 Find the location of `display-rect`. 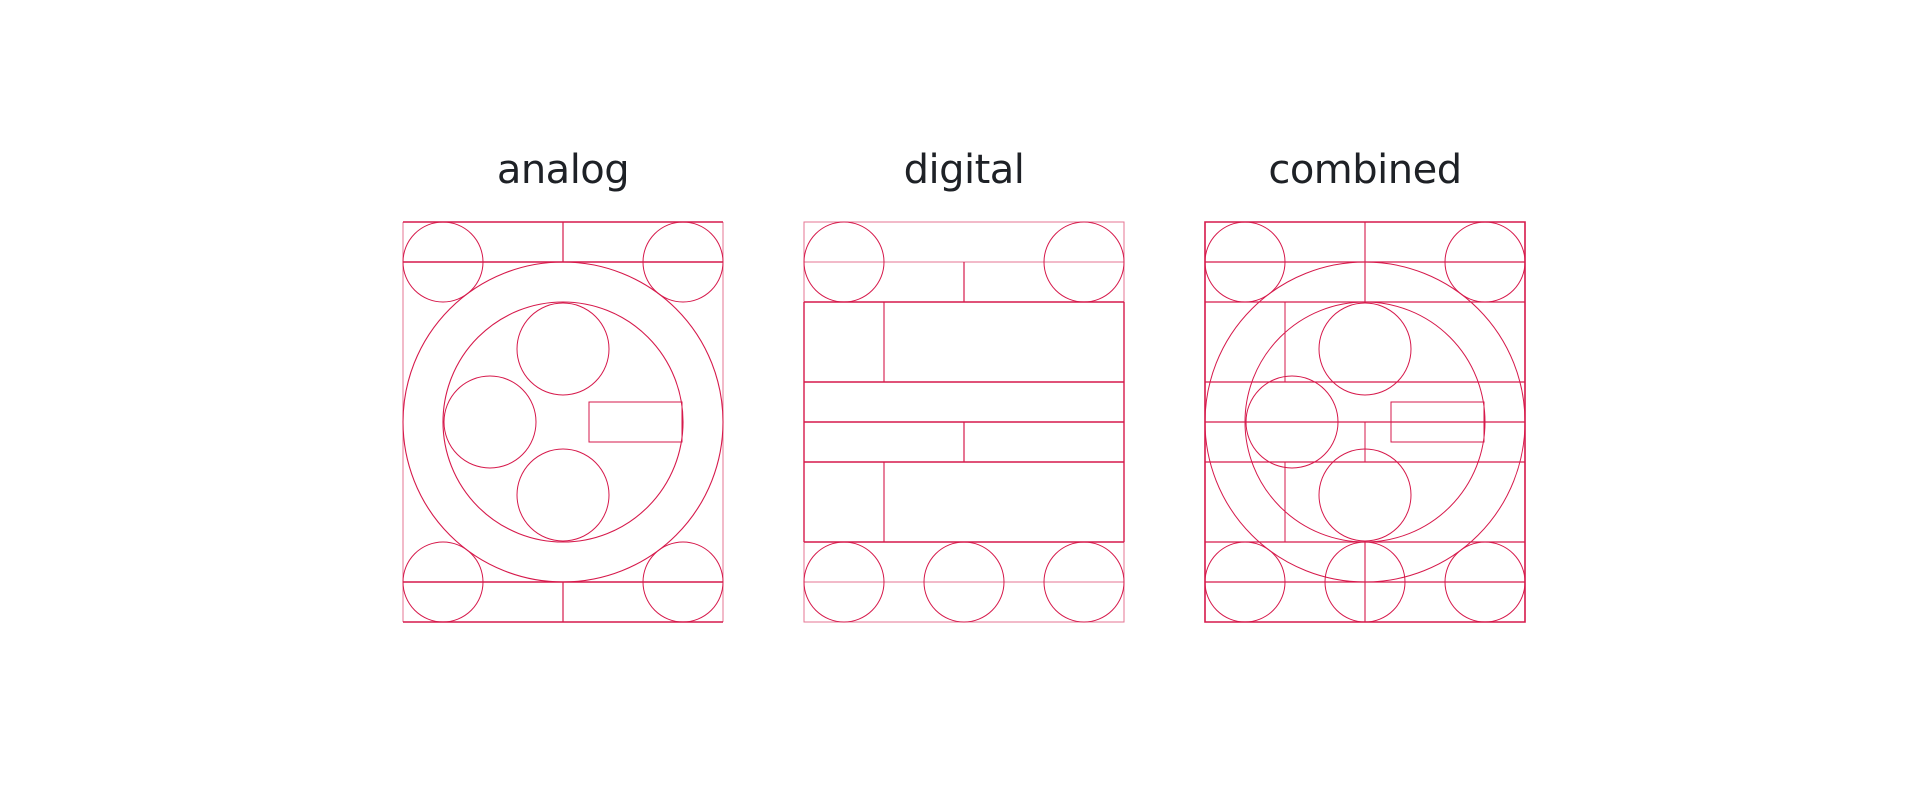

display-rect is located at coordinates (635, 422).